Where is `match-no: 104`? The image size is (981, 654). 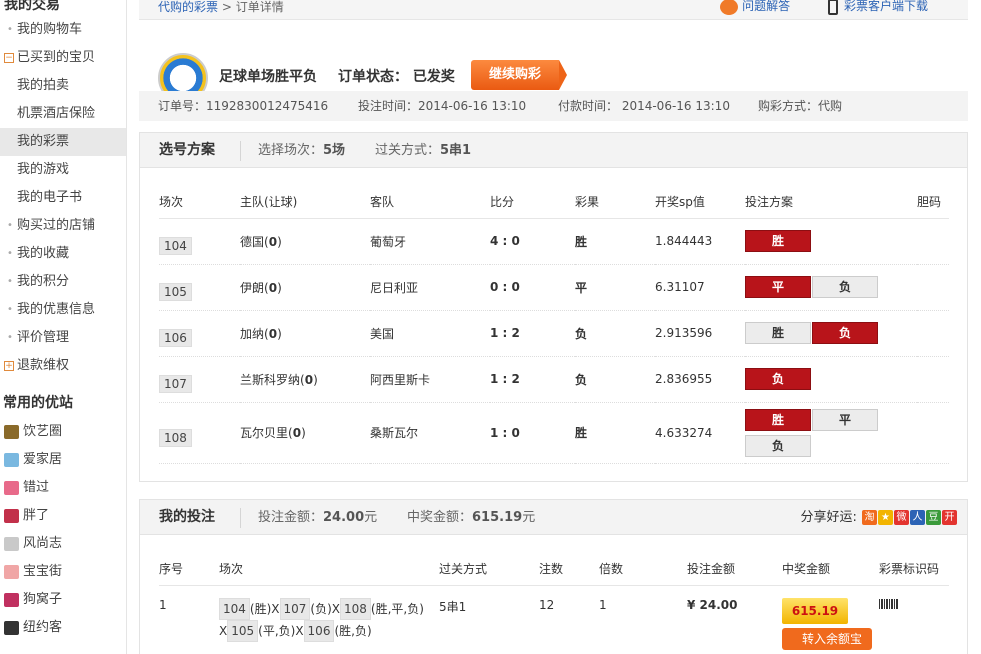 match-no: 104 is located at coordinates (175, 246).